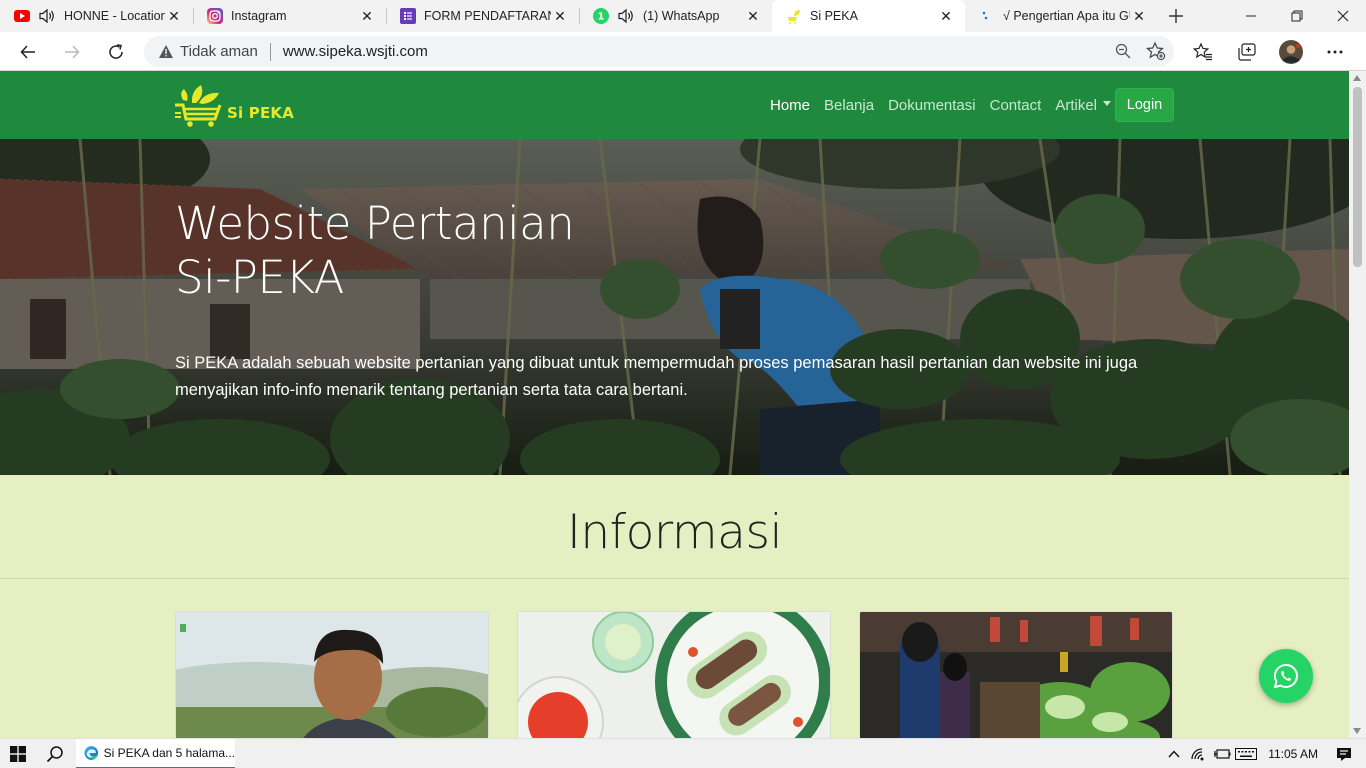 This screenshot has height=768, width=1366. I want to click on zoom-icon, so click(1123, 53).